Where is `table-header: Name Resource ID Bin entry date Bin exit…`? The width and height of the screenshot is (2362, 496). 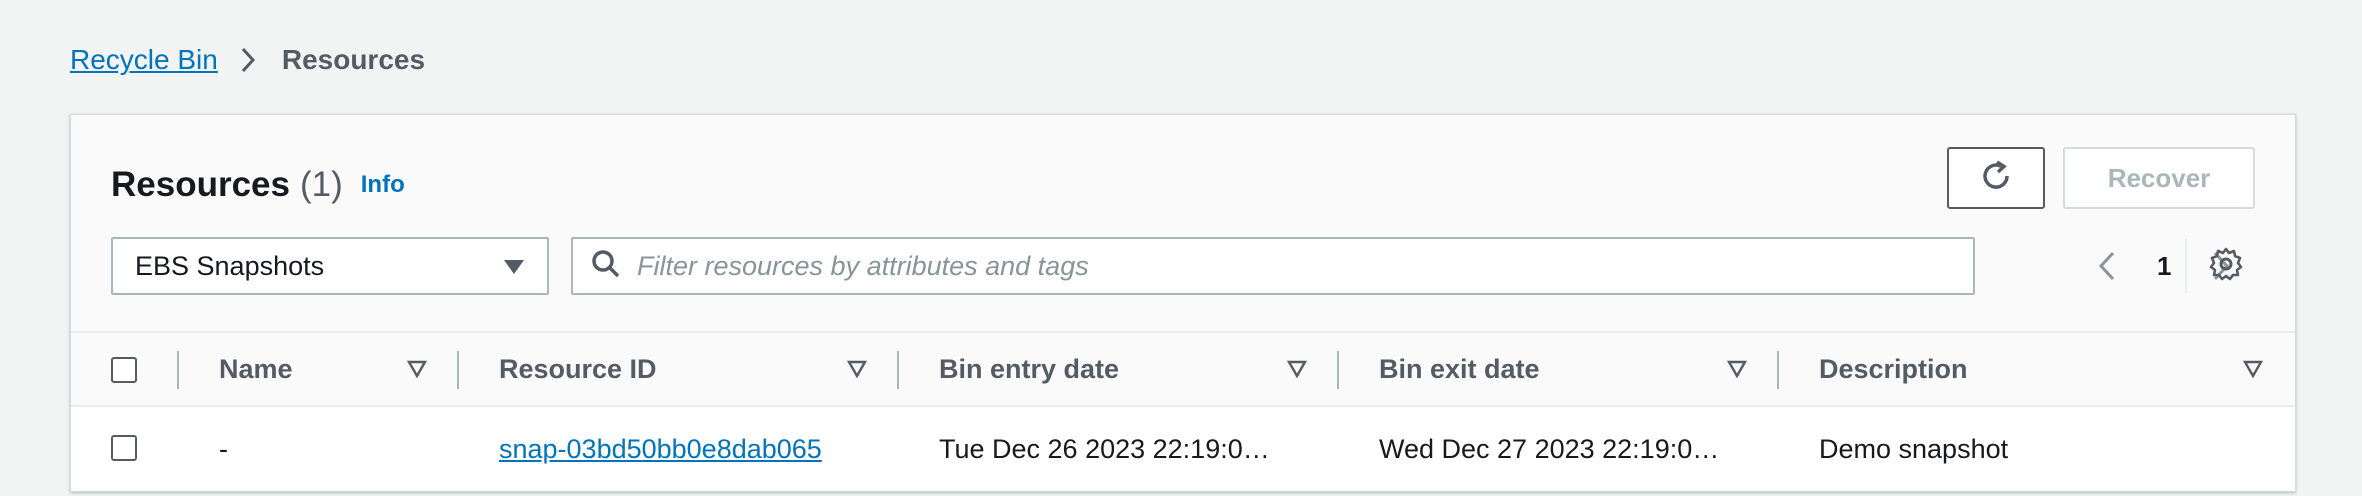 table-header: Name Resource ID Bin entry date Bin exit… is located at coordinates (1183, 369).